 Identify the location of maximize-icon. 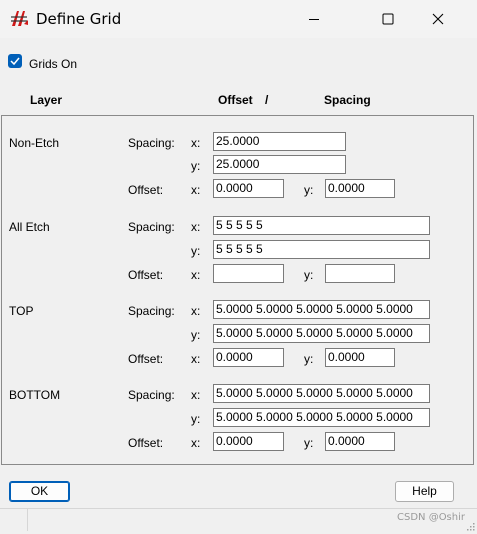
(388, 19).